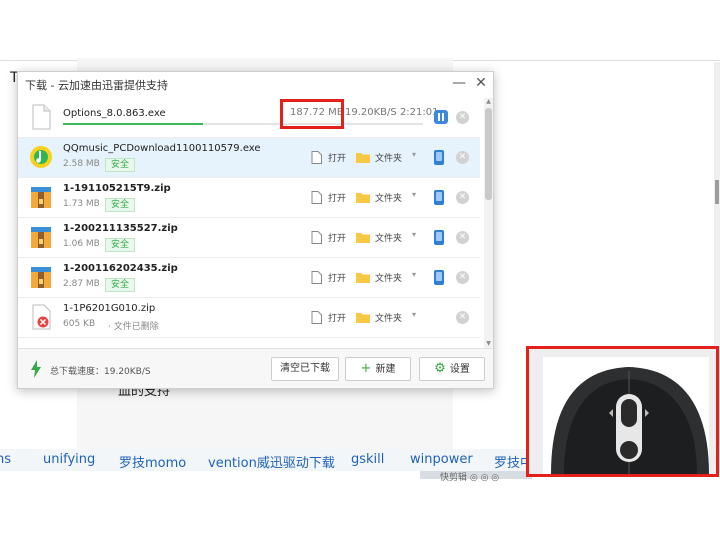 This screenshot has height=540, width=720. What do you see at coordinates (312, 114) in the screenshot?
I see `size-highlight-box` at bounding box center [312, 114].